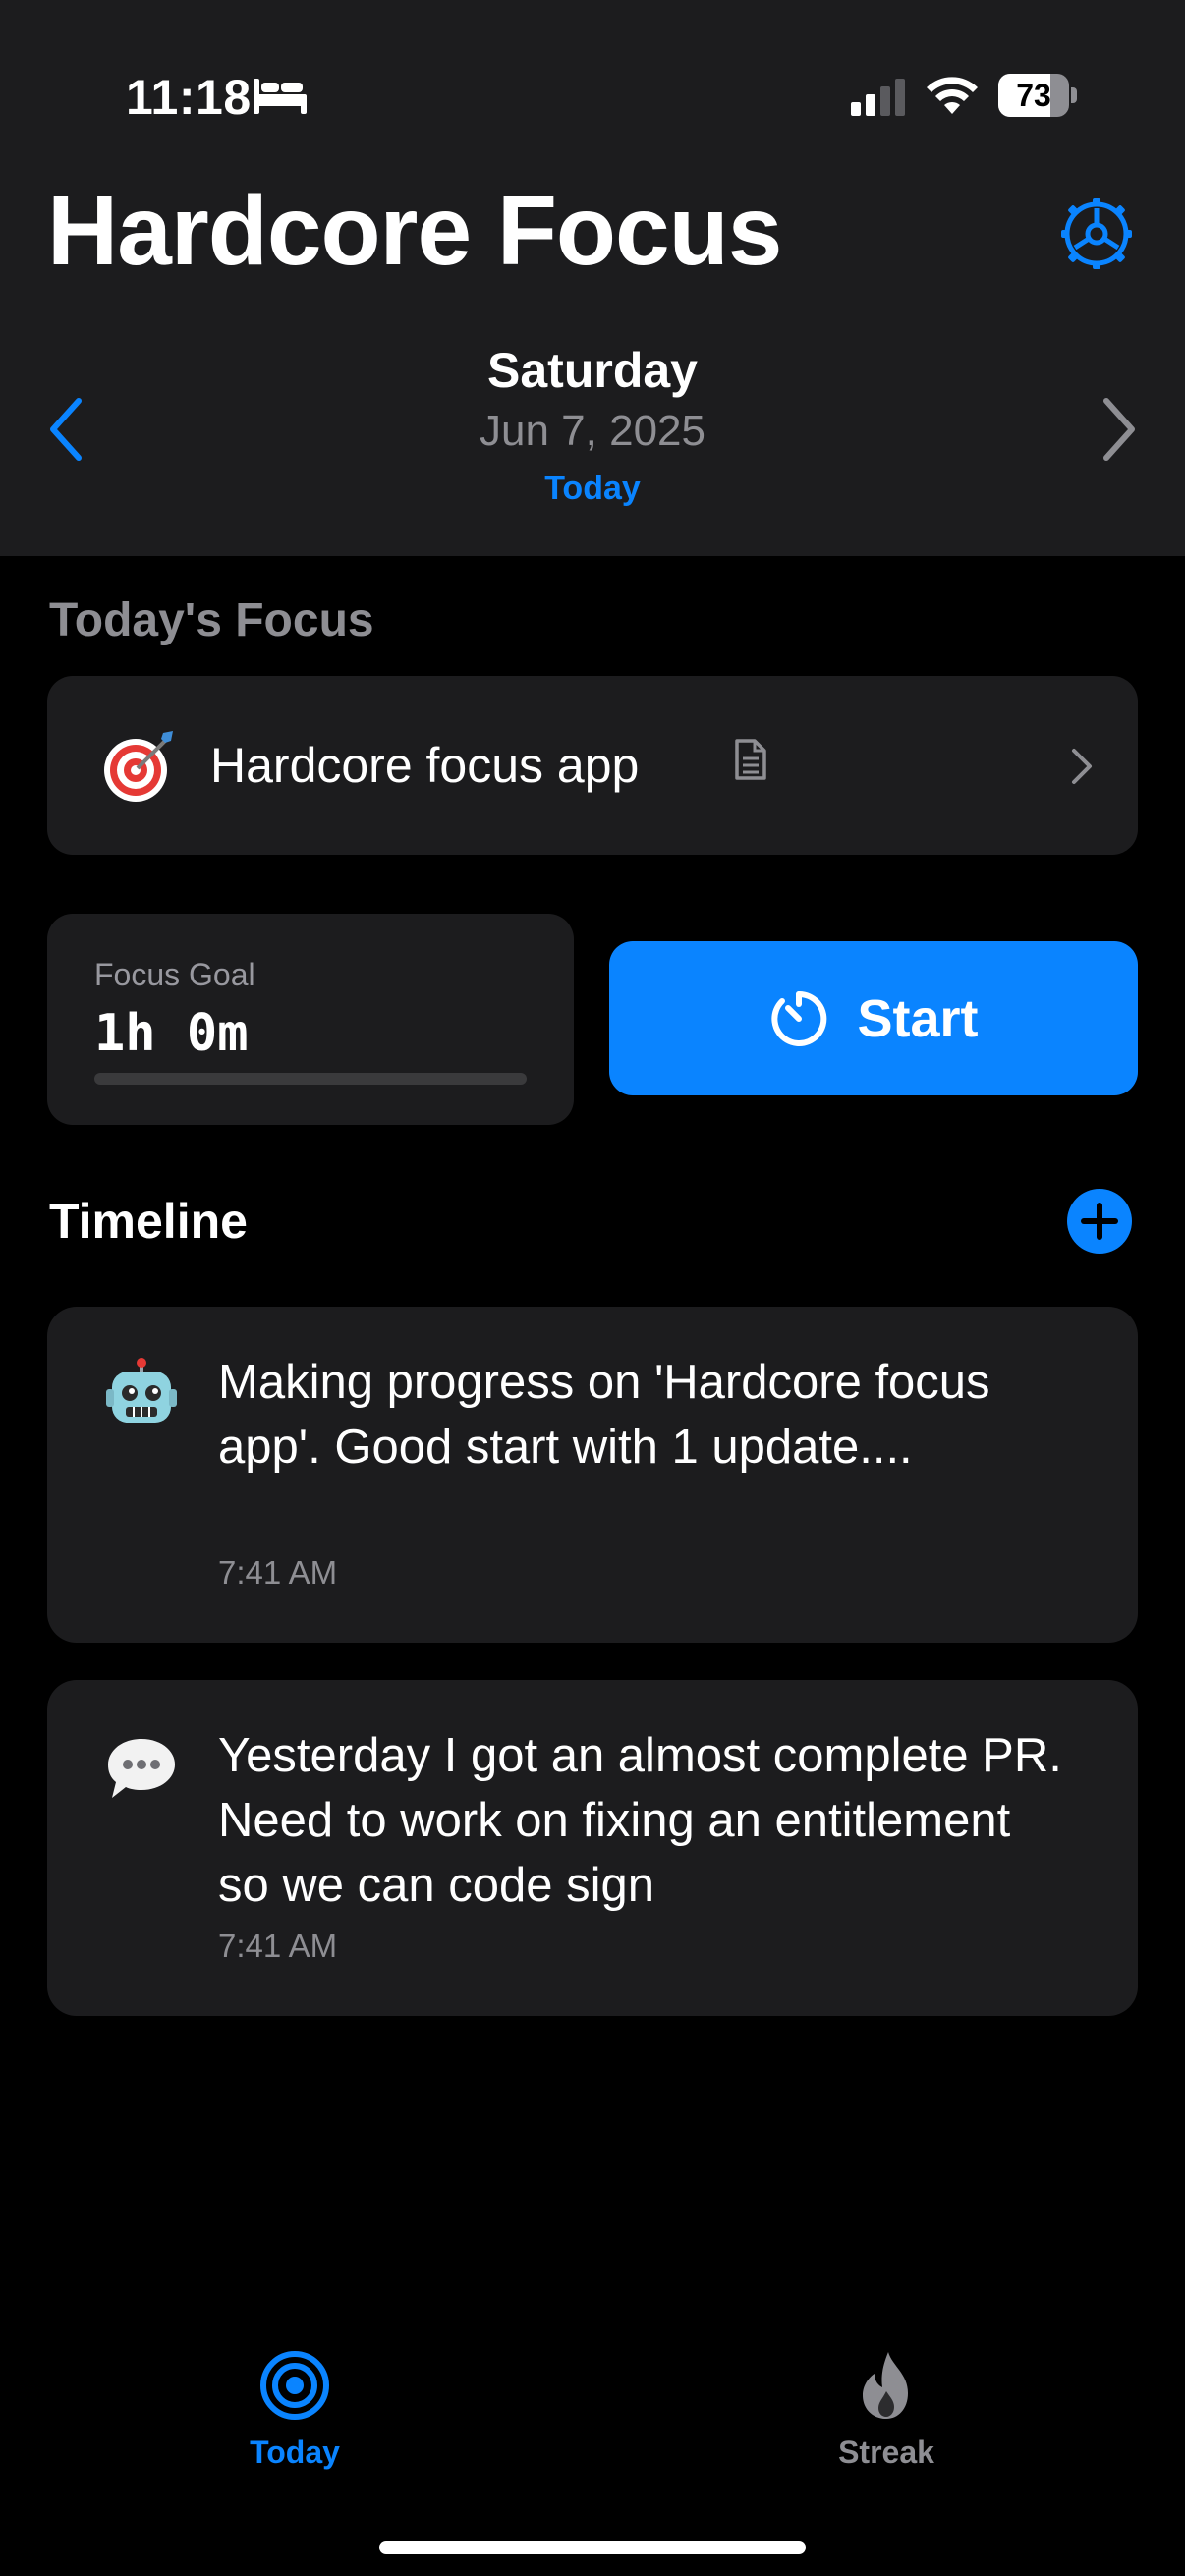 The image size is (1185, 2576). Describe the element at coordinates (171, 1033) in the screenshot. I see `focus-goal-value: 1h 0m` at that location.